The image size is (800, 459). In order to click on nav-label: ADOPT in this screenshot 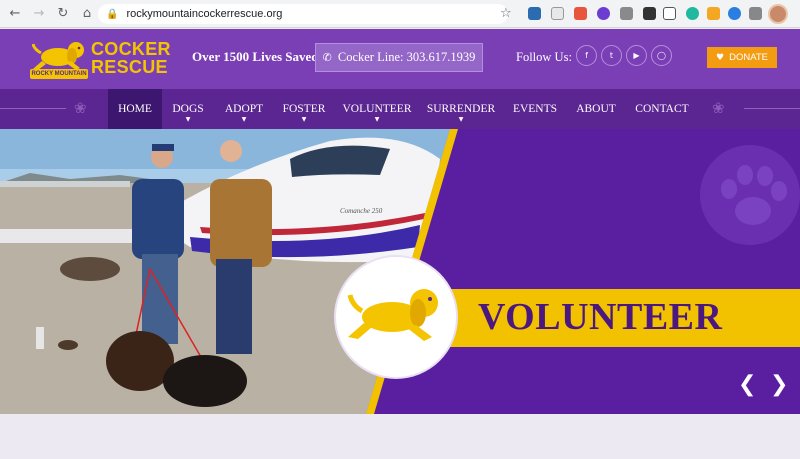, I will do `click(244, 109)`.